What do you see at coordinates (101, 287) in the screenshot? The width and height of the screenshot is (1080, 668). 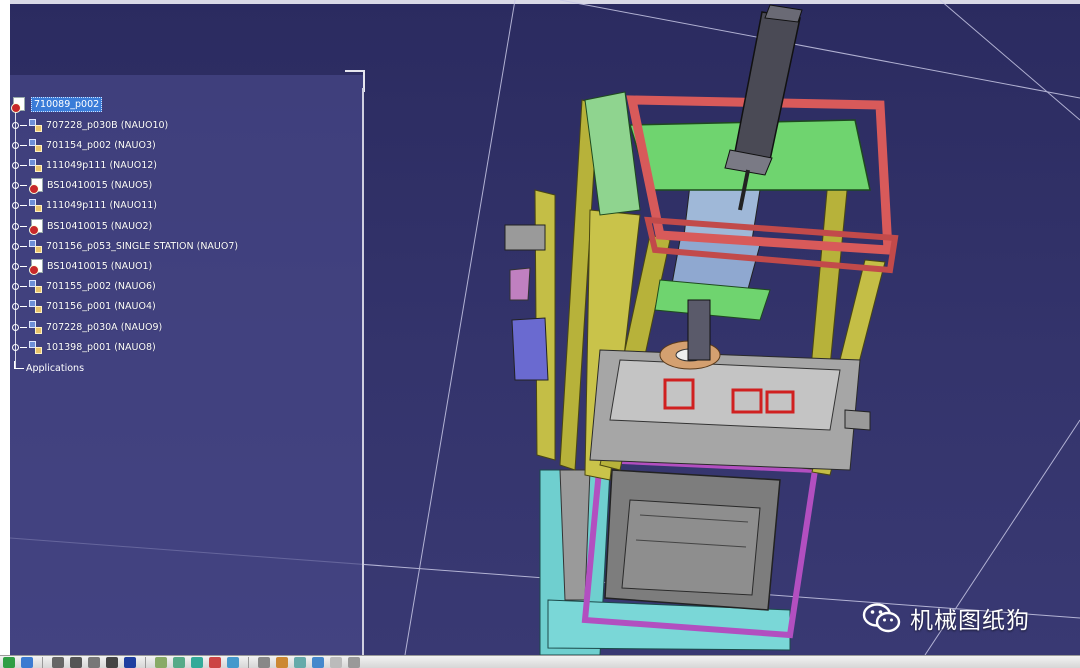 I see `spec-tree-item-label: 701155_p002 (NAUO6)` at bounding box center [101, 287].